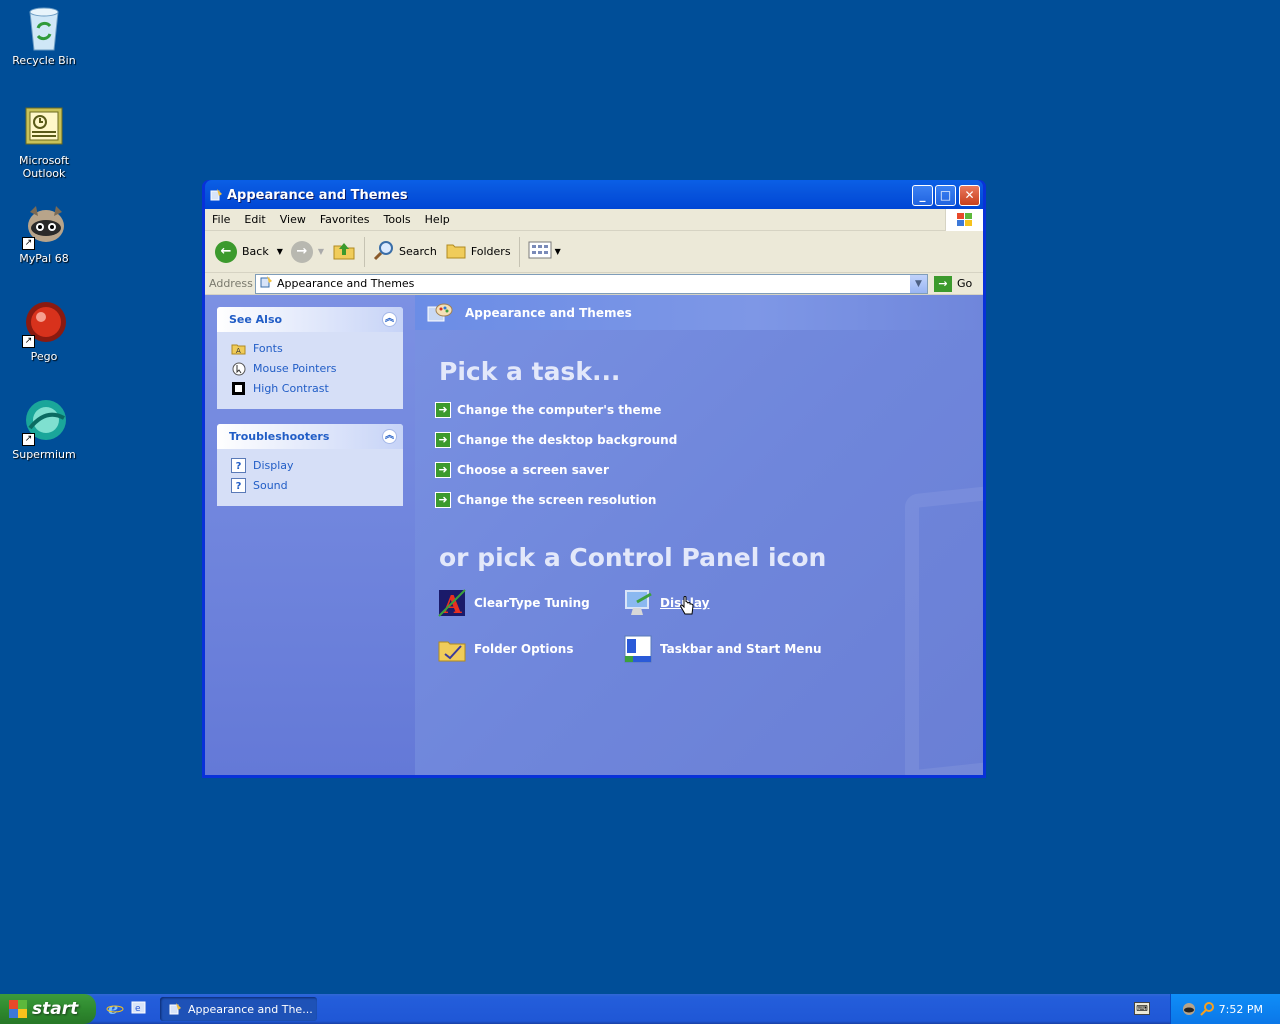 The width and height of the screenshot is (1280, 1024). I want to click on desktop-icon-microsoft-outlook: Microsoft Outlook, so click(44, 142).